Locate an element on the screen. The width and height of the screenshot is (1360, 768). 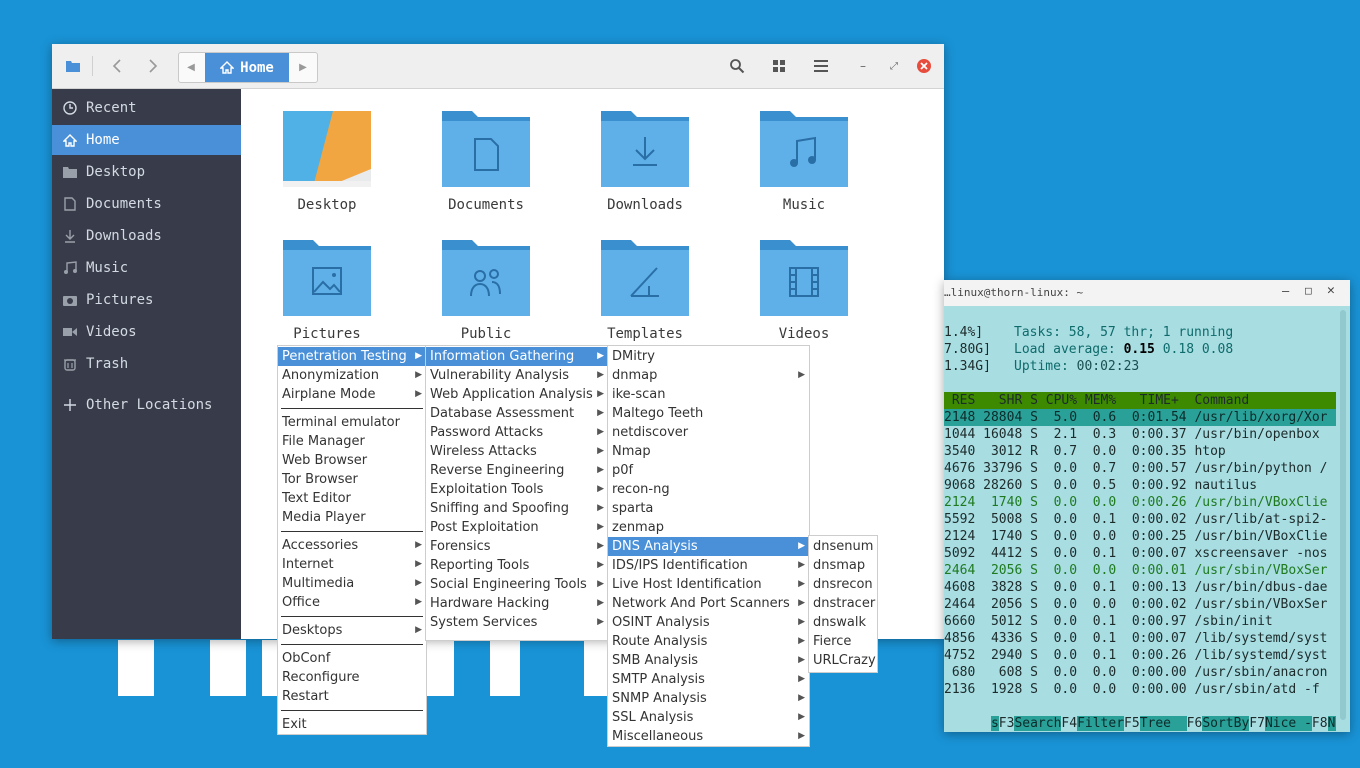
fkey-nice: Nice + is located at coordinates (1331, 723).